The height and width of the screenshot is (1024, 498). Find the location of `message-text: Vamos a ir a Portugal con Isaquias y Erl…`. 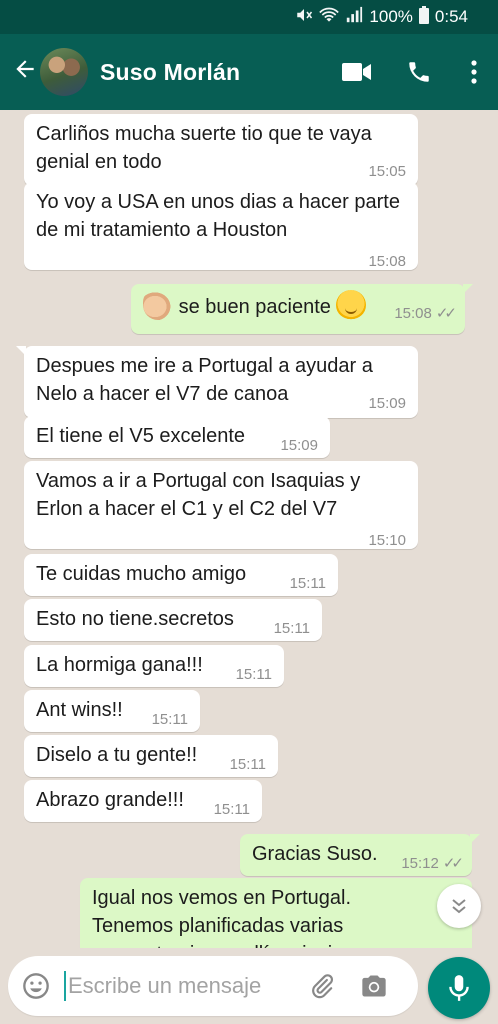

message-text: Vamos a ir a Portugal con Isaquias y Erl… is located at coordinates (198, 495).